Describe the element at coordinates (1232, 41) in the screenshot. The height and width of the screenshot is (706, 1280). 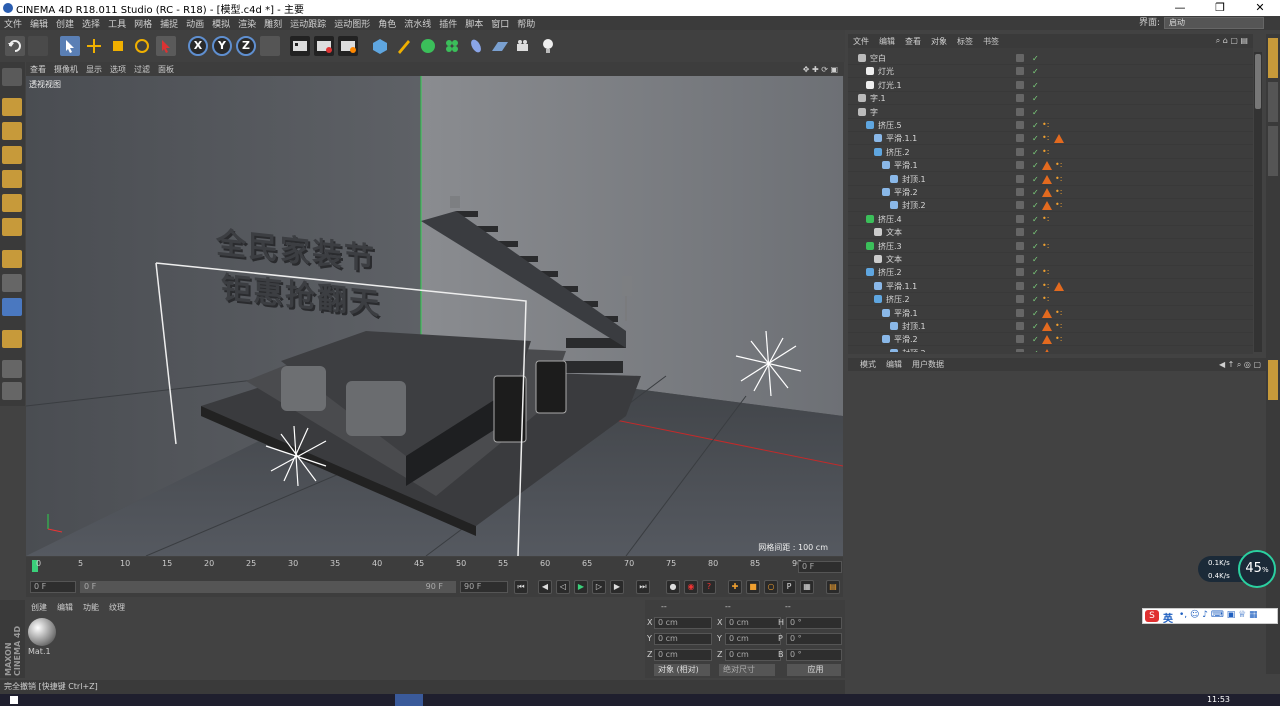
I see `obj-search-icon: ⌕ ⌂ ▢ ▤` at that location.